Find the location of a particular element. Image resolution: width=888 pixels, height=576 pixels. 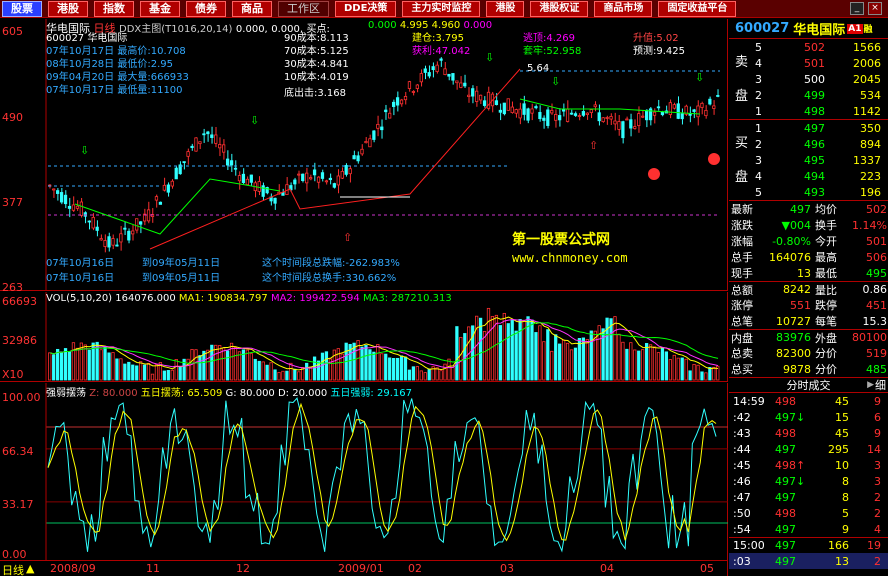

quote-value: 13 is located at coordinates (804, 273).